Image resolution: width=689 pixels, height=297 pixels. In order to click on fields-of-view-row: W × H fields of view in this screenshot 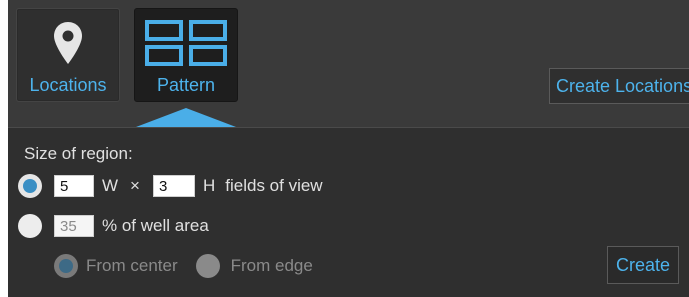, I will do `click(165, 186)`.